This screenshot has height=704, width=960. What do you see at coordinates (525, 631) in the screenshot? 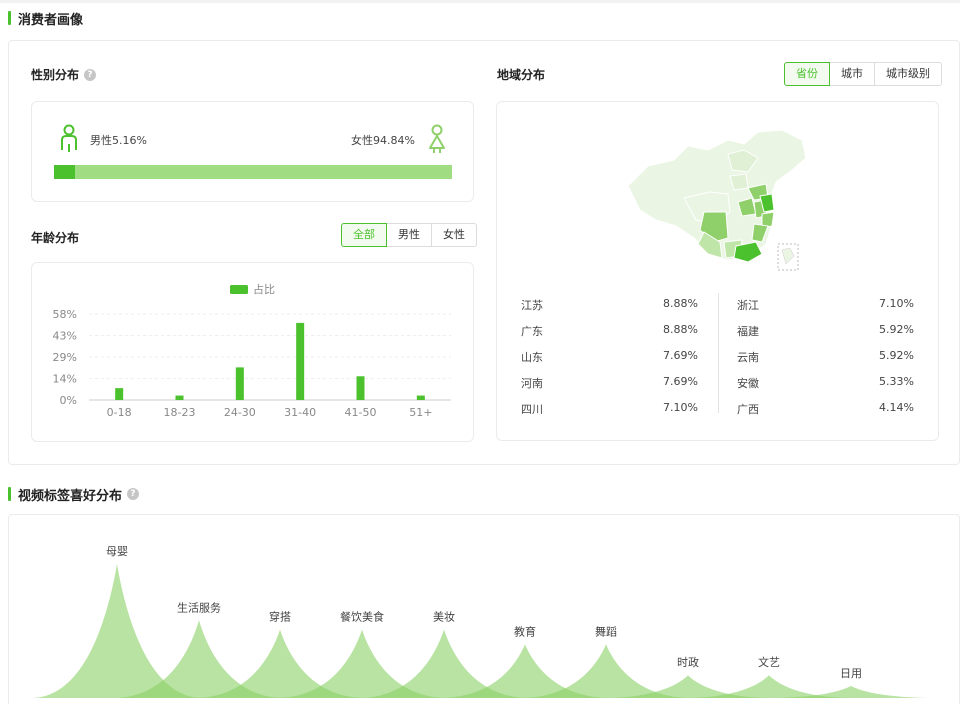
I see `tag-label: 教育` at bounding box center [525, 631].